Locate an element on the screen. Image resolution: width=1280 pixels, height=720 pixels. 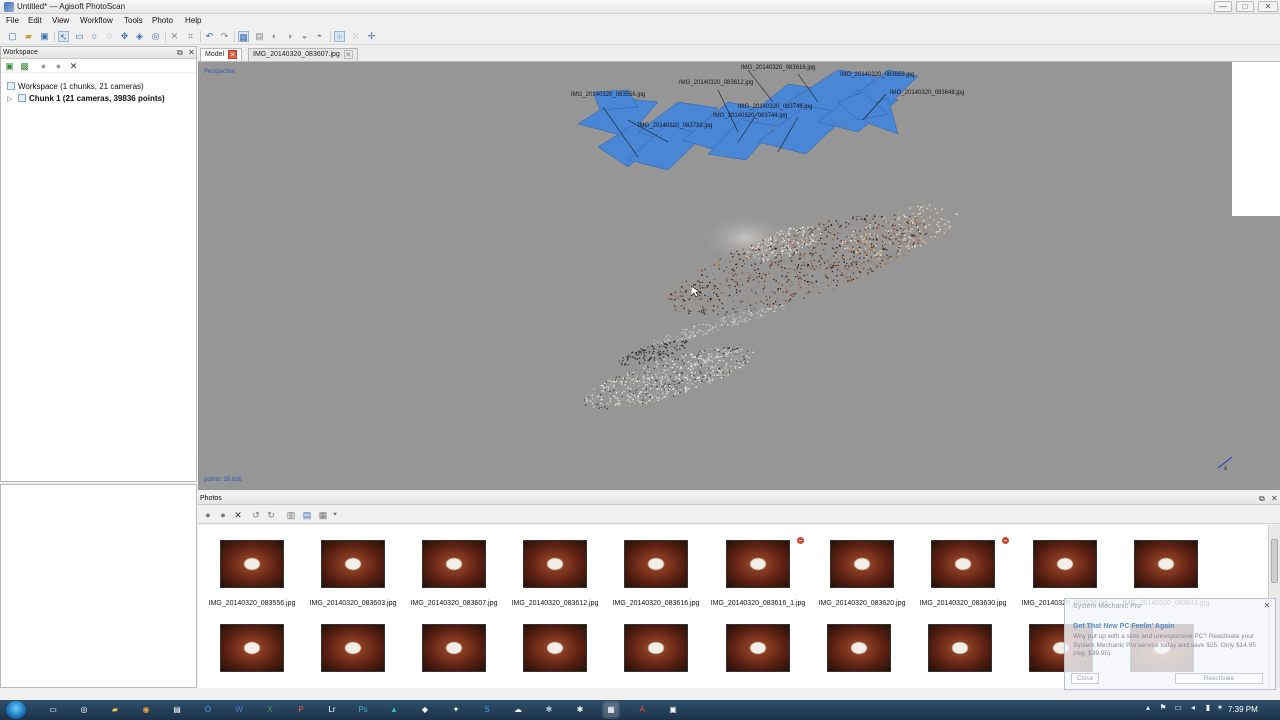
free-form-selection-icon: ◌ is located at coordinates (109, 36).